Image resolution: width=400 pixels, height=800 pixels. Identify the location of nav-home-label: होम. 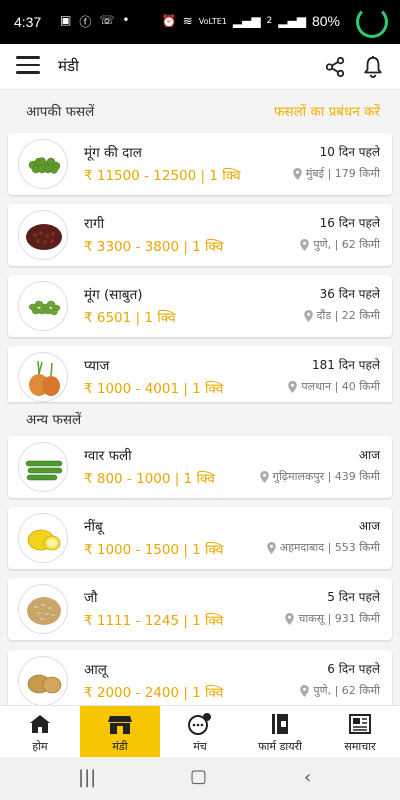
(40, 746).